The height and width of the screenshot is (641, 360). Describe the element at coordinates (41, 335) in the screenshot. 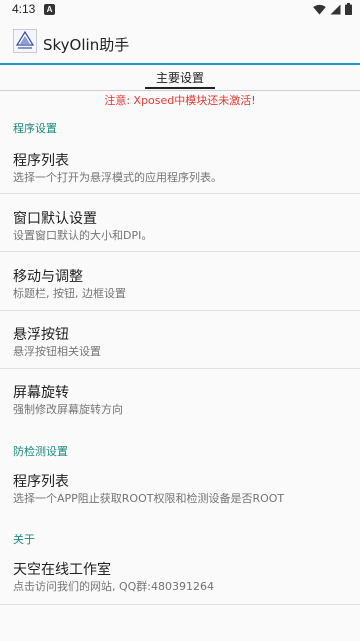

I see `pref-title: 悬浮按钮` at that location.